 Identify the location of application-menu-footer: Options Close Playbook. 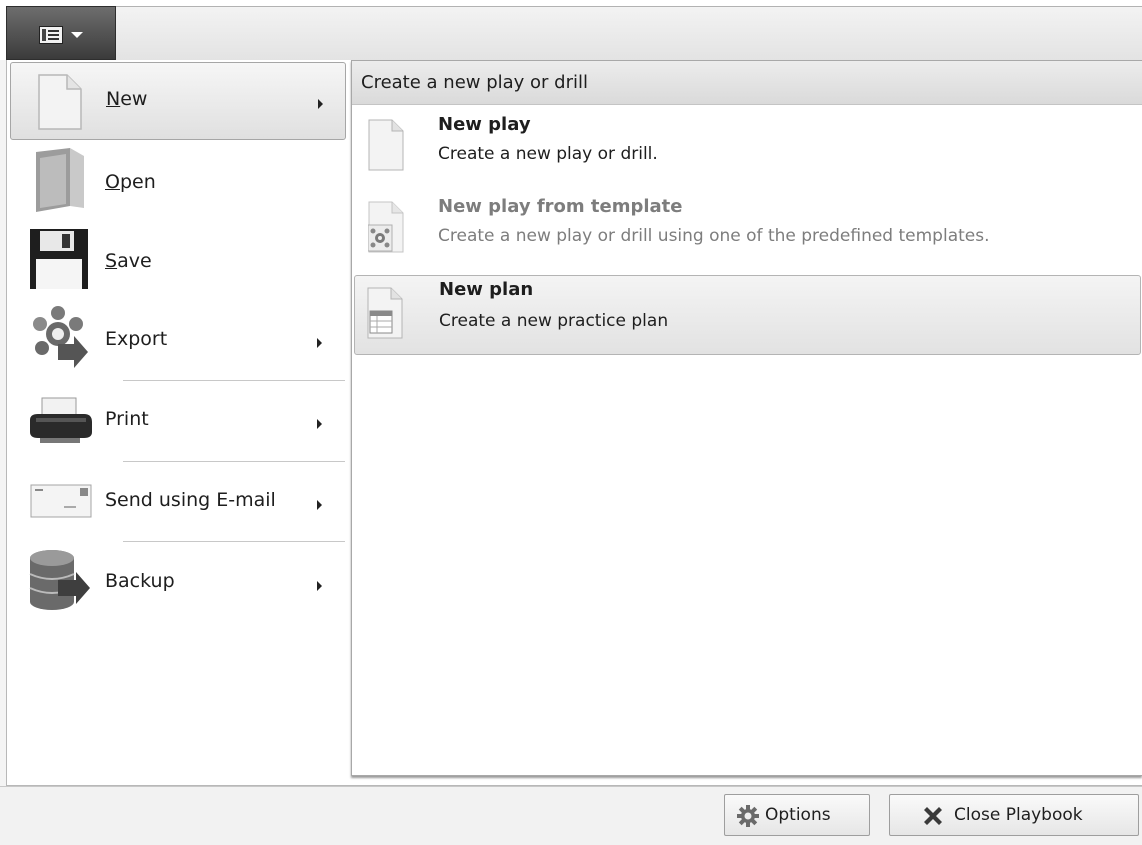
(571, 815).